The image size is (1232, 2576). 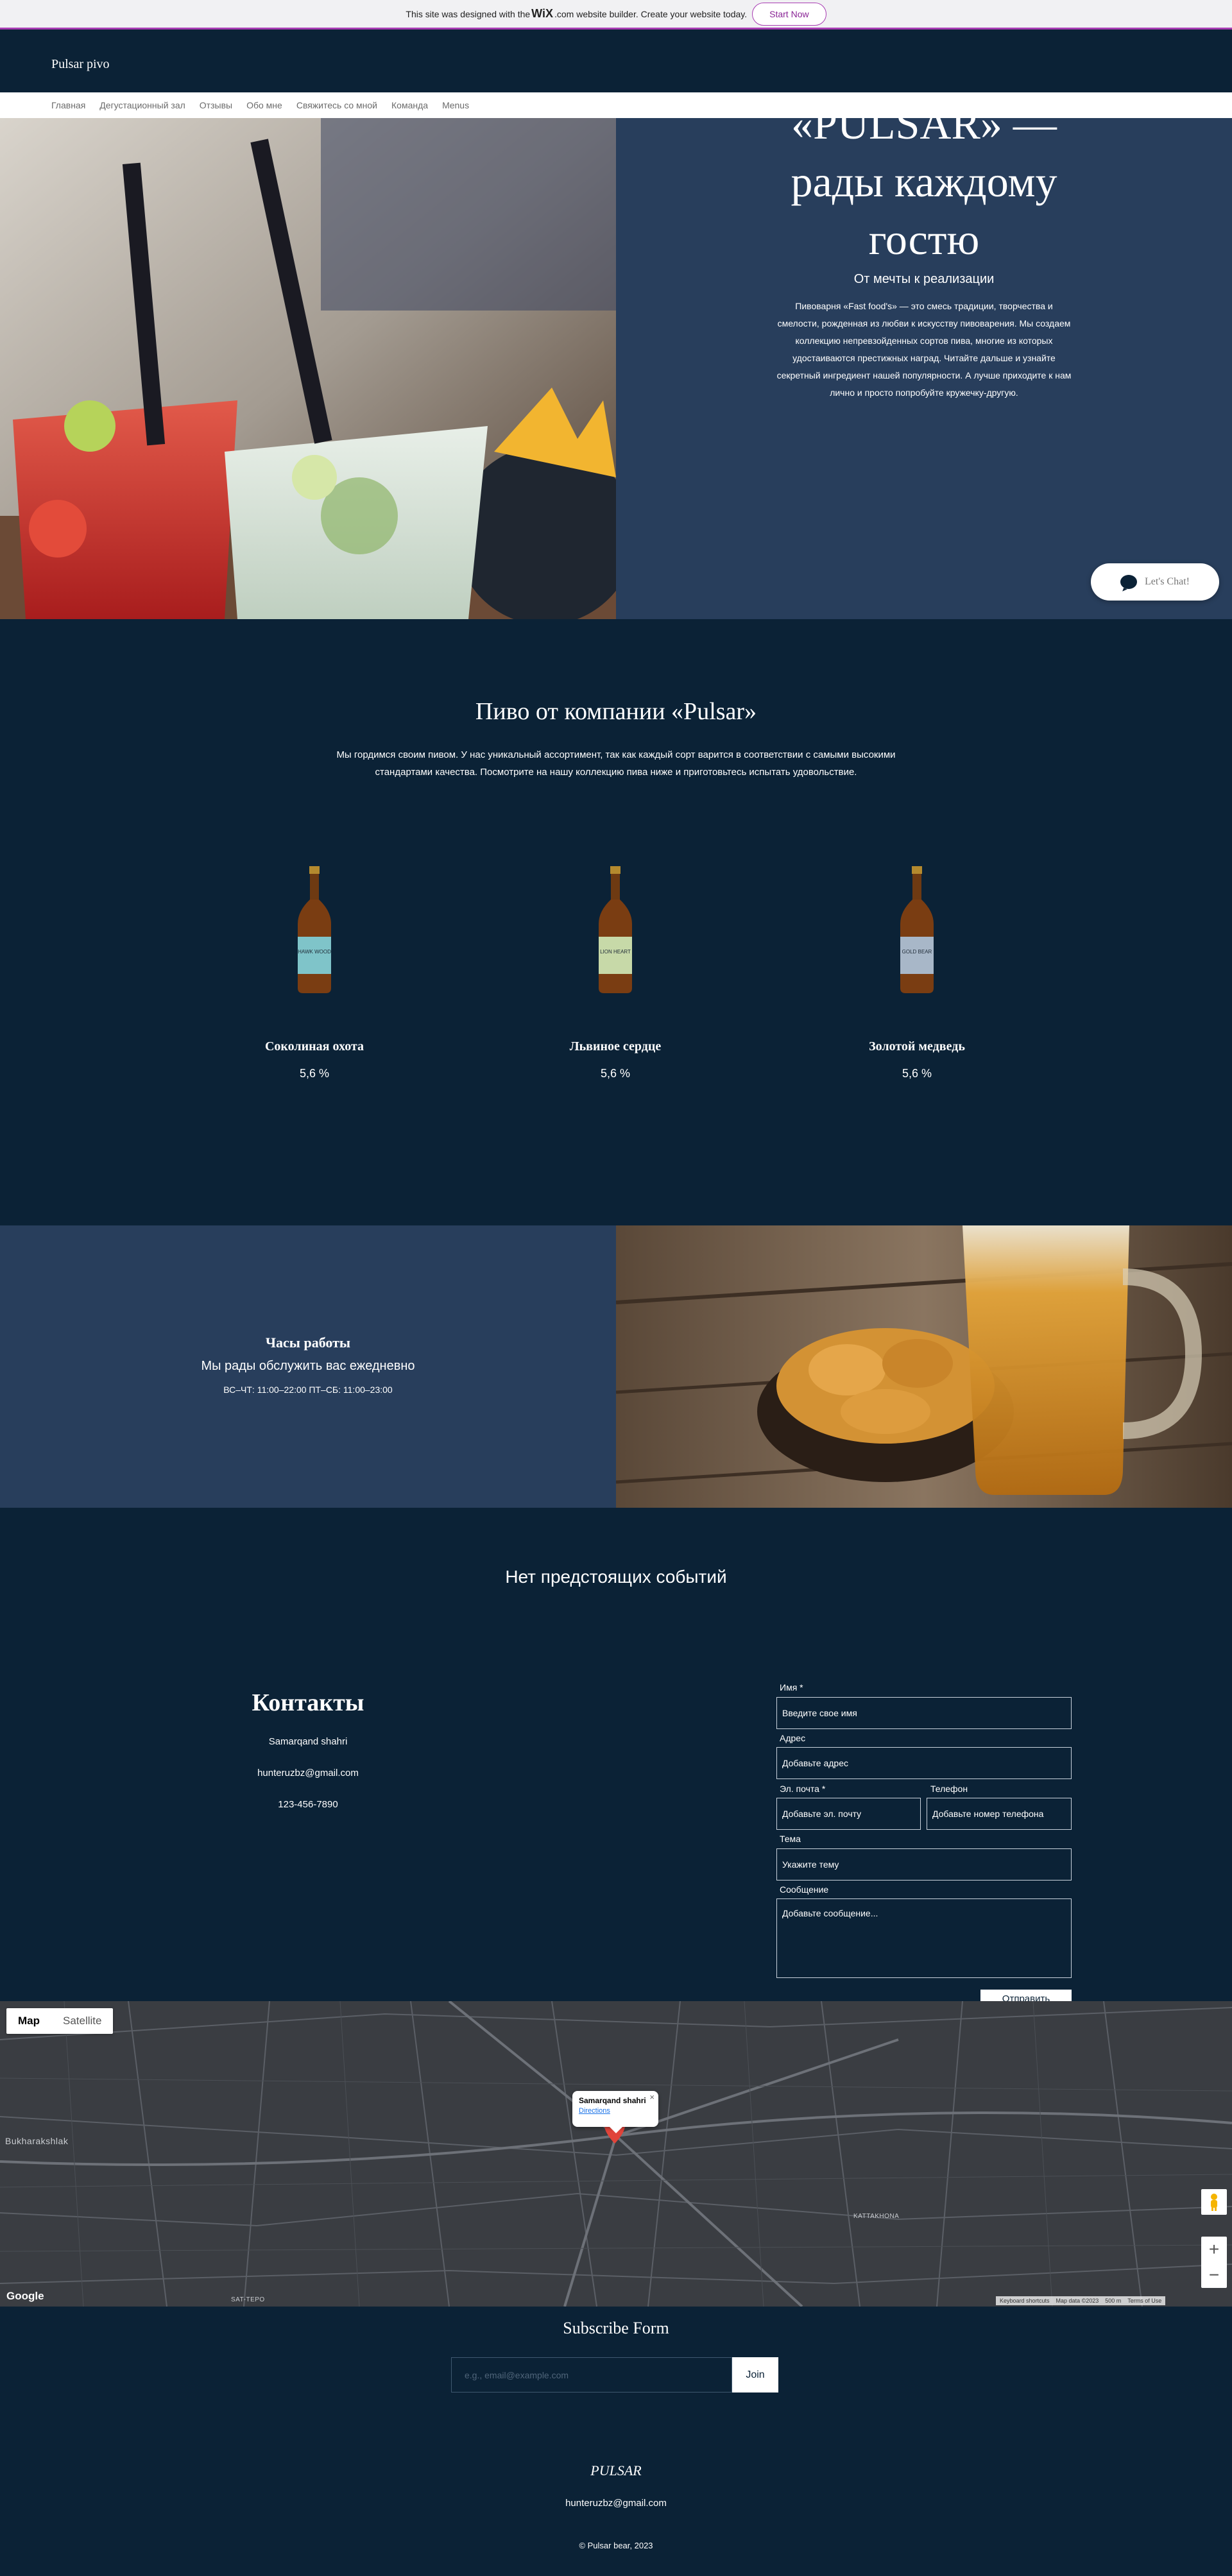 What do you see at coordinates (949, 1789) in the screenshot?
I see `phone-label: Телефон` at bounding box center [949, 1789].